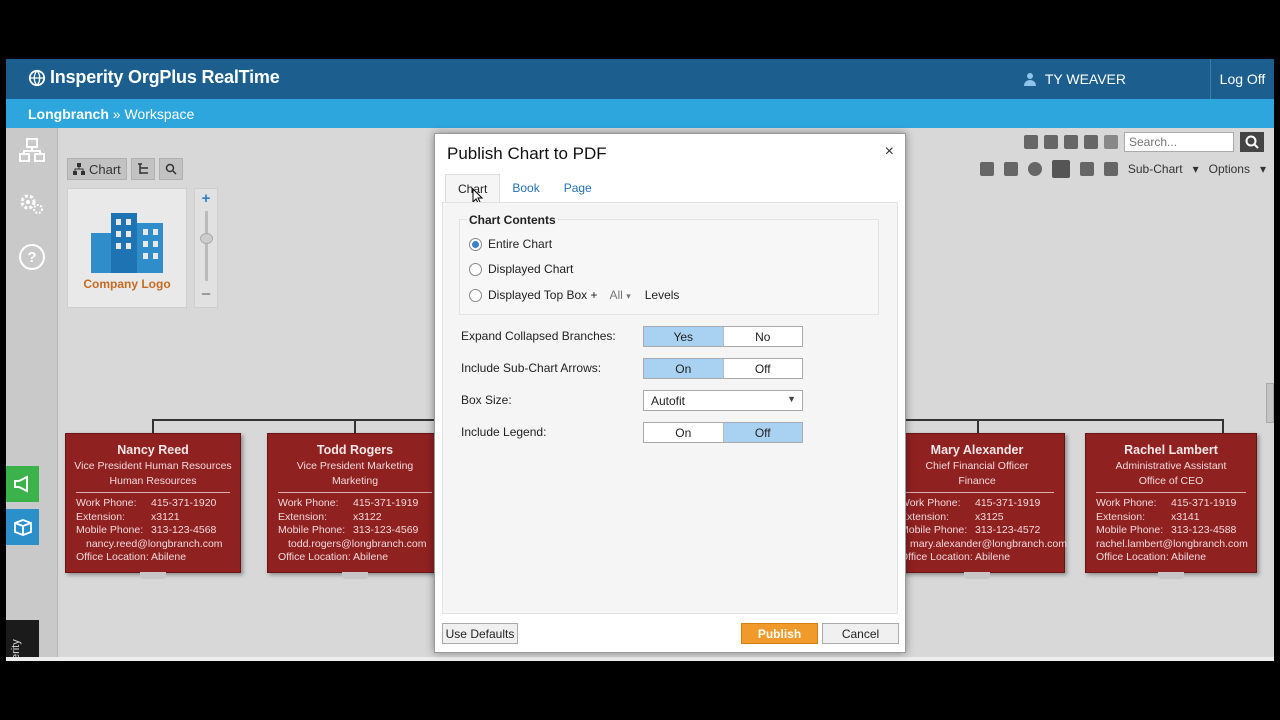  What do you see at coordinates (32, 204) in the screenshot?
I see `settings-gear-icon` at bounding box center [32, 204].